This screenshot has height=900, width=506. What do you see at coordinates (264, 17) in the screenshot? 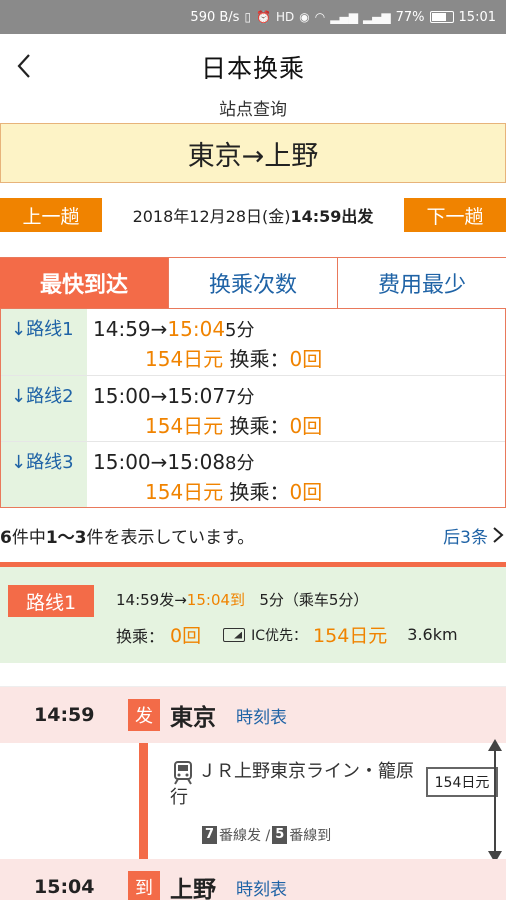
I see `alarm-icon: ⏰` at bounding box center [264, 17].